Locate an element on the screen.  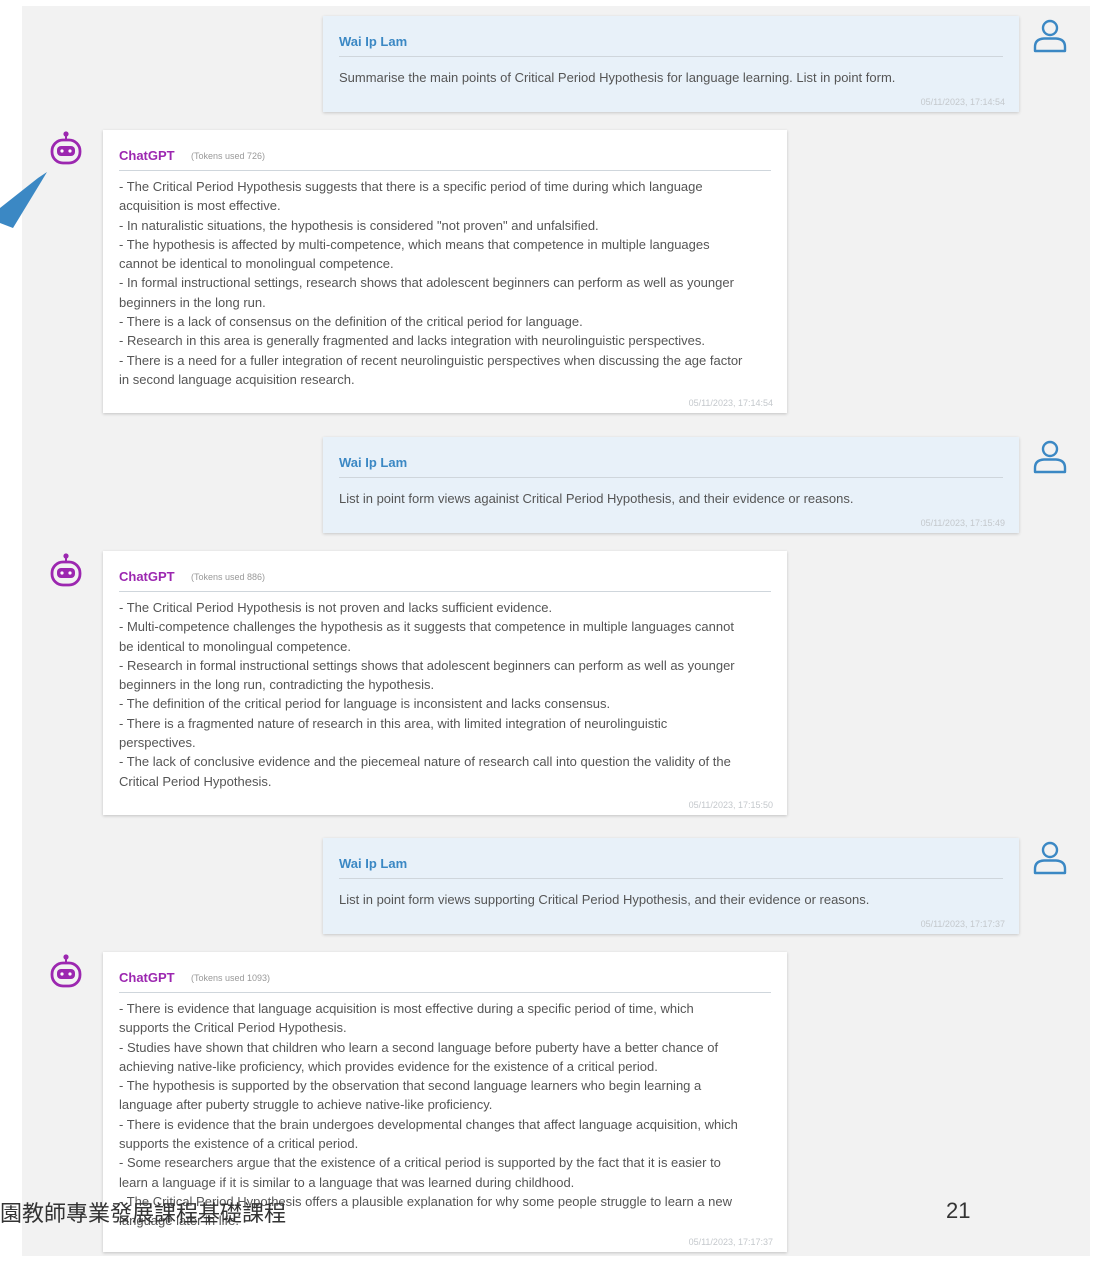
callout-arrow is located at coordinates (23, 200).